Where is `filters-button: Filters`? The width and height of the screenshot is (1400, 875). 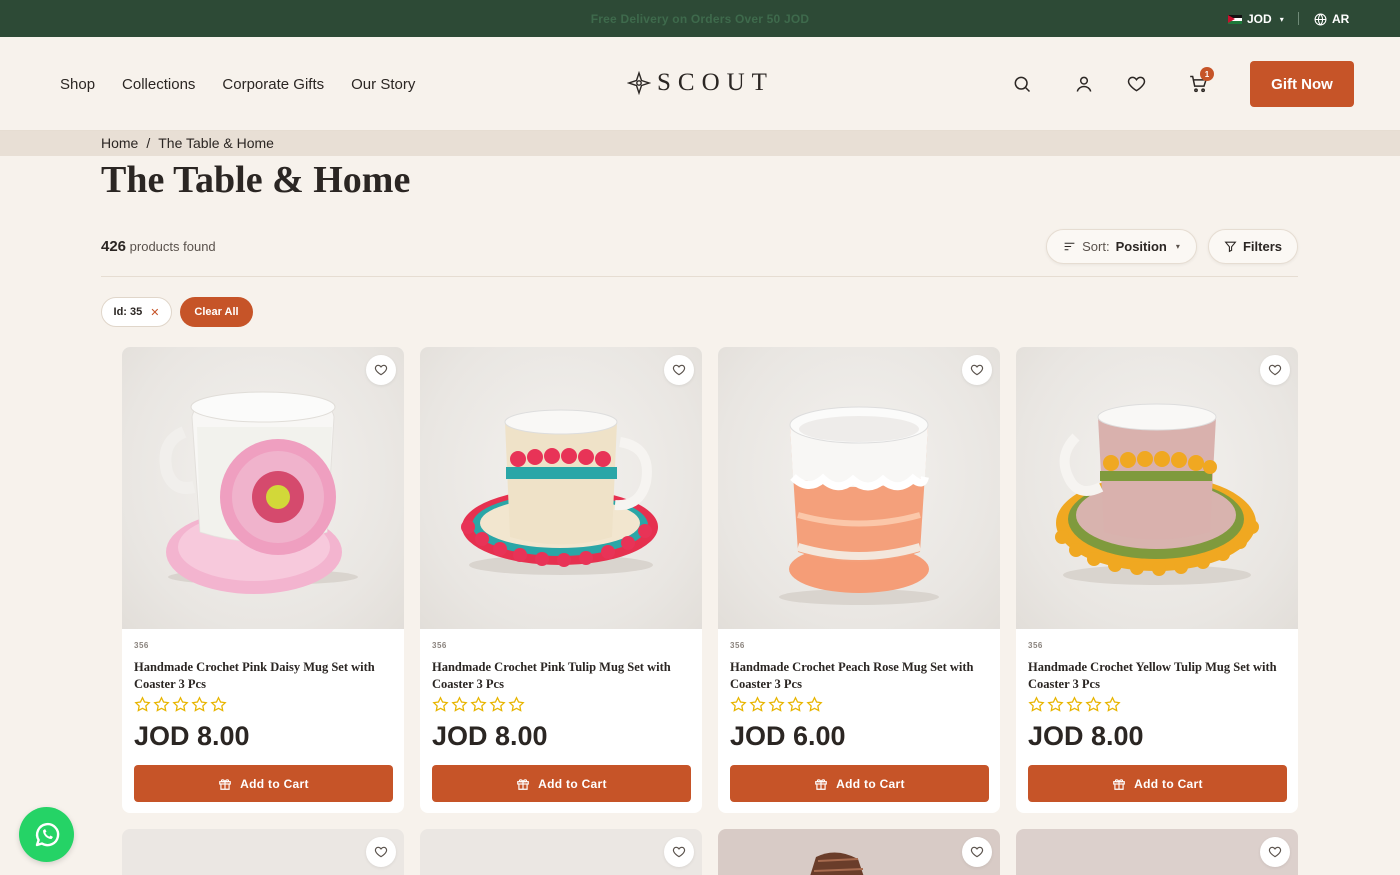 filters-button: Filters is located at coordinates (1253, 246).